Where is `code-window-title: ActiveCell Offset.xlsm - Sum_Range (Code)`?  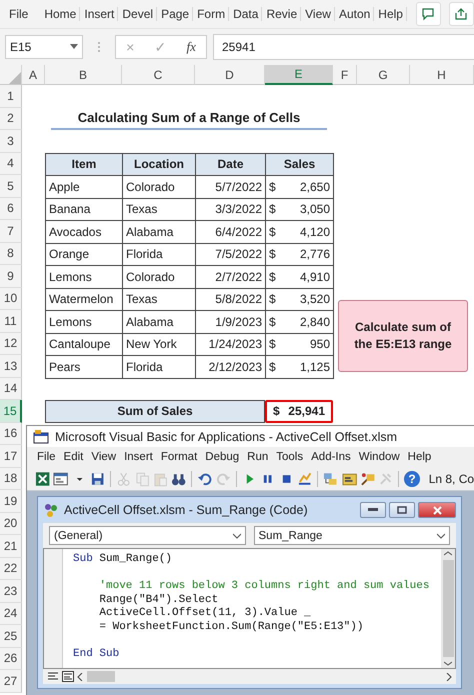
code-window-title: ActiveCell Offset.xlsm - Sum_Range (Code) is located at coordinates (186, 510).